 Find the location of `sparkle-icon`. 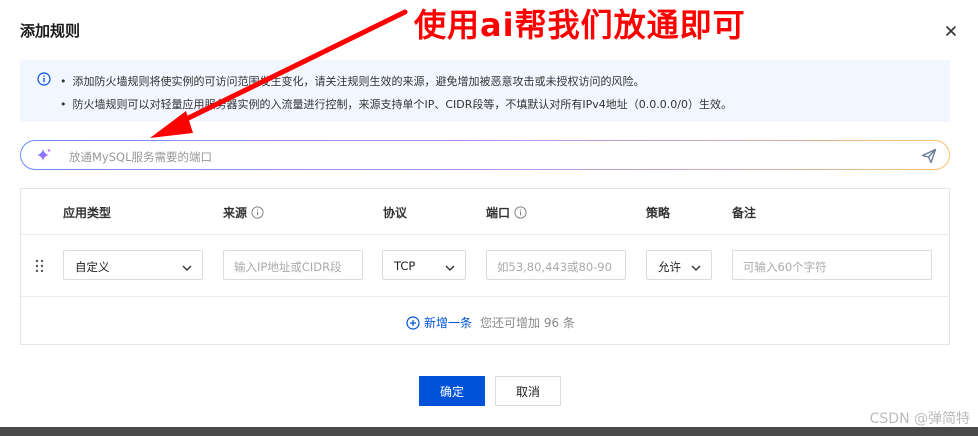

sparkle-icon is located at coordinates (44, 156).